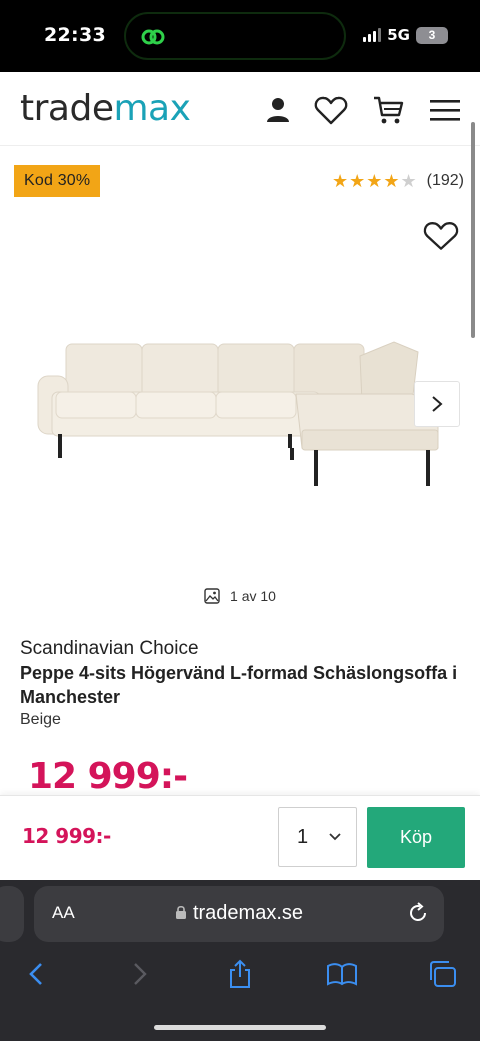 This screenshot has width=480, height=1041. What do you see at coordinates (240, 837) in the screenshot?
I see `sticky-buy-bar: 12 999:- 1 Köp` at bounding box center [240, 837].